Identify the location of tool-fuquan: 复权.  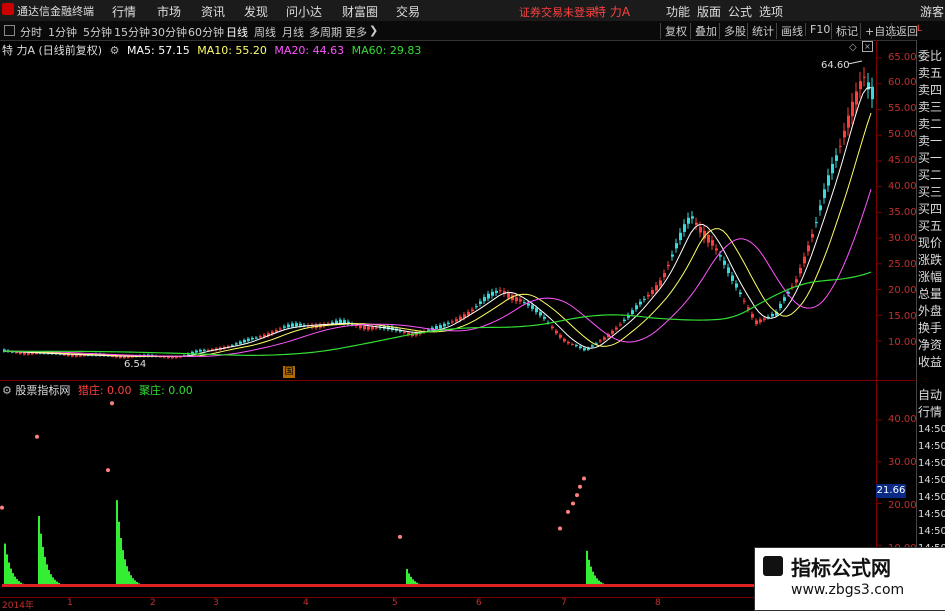
(673, 31).